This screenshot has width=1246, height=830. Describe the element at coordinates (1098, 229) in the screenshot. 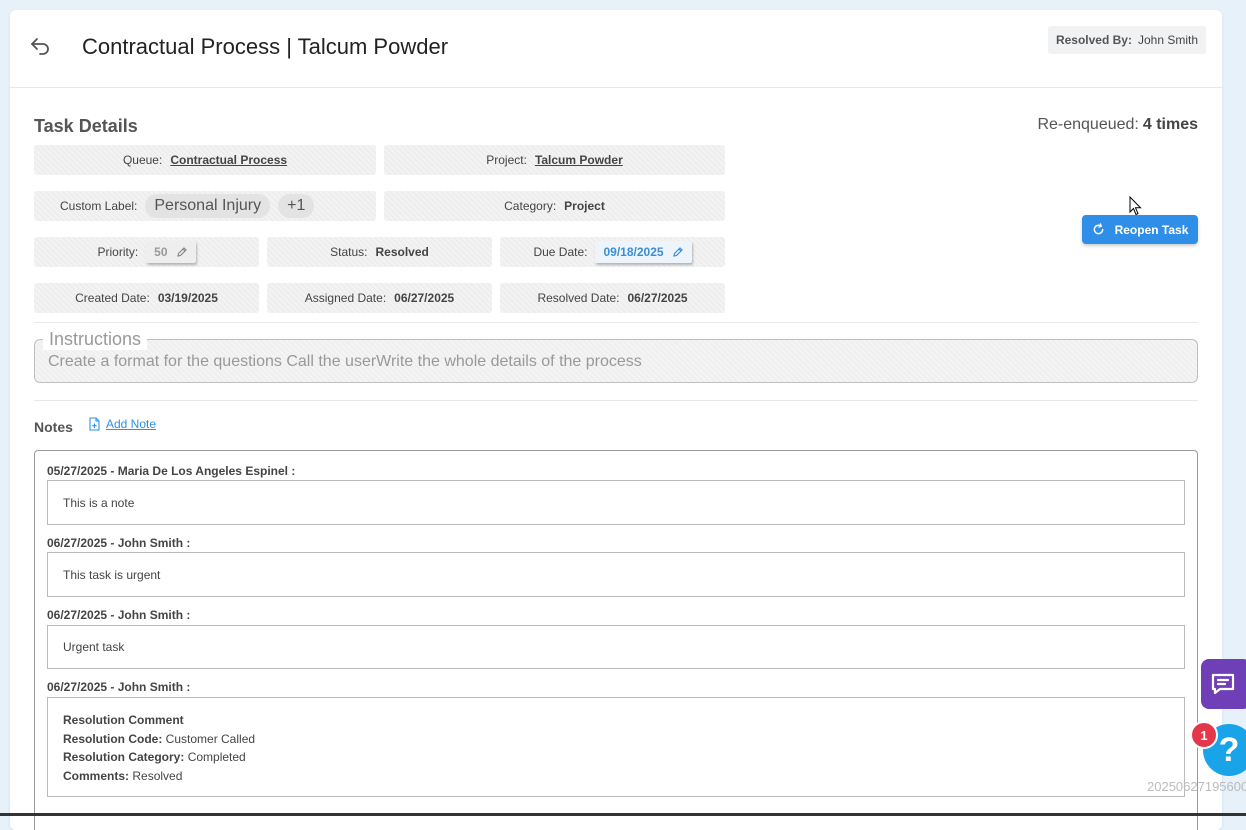

I see `refresh-icon` at that location.